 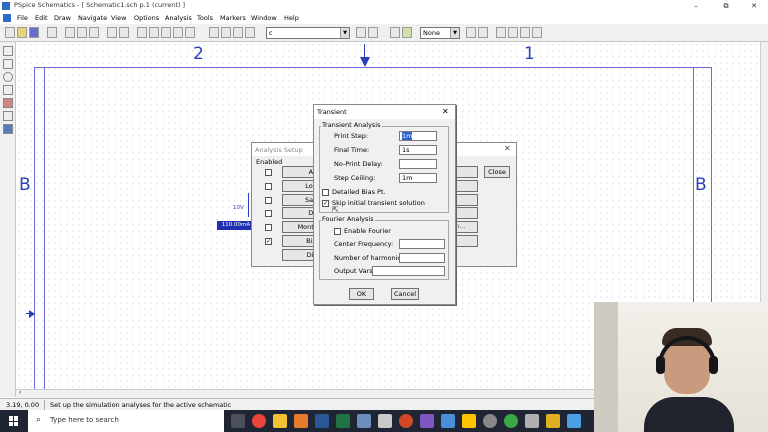 I want to click on ok-button: OK, so click(x=361, y=294).